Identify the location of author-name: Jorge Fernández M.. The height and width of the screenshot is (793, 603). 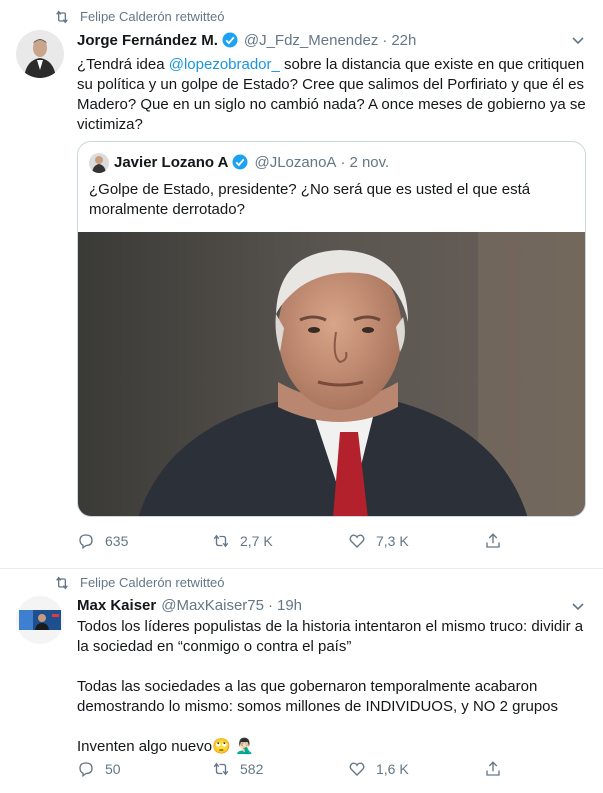
(147, 40).